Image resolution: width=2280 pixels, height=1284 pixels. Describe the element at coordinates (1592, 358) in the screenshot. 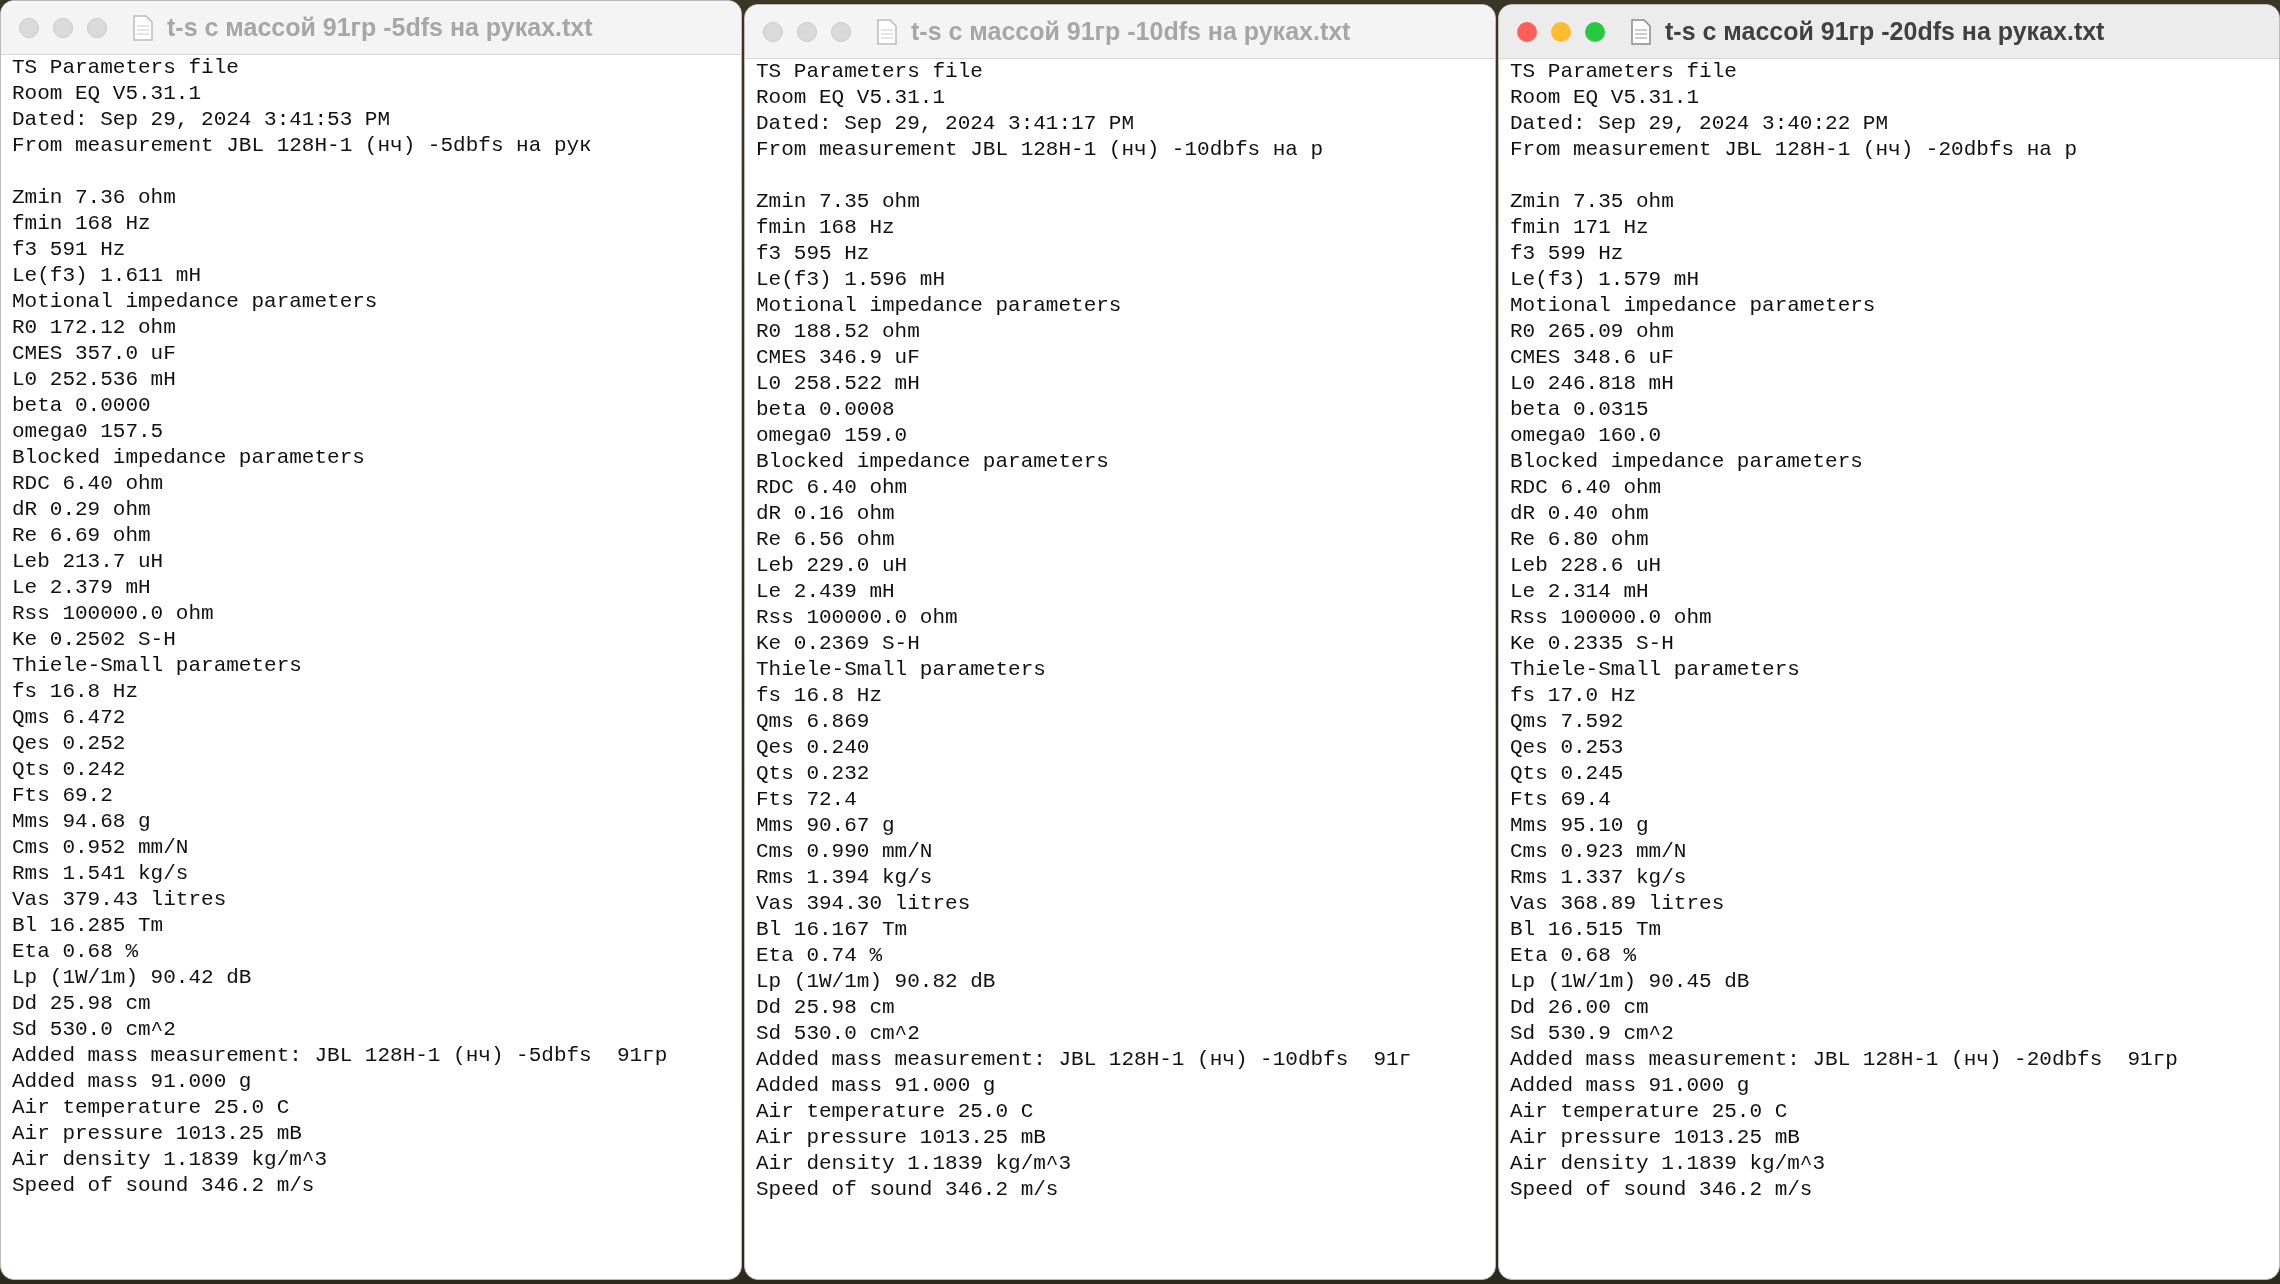

I see `text-line: CMES 348.6 uF` at that location.